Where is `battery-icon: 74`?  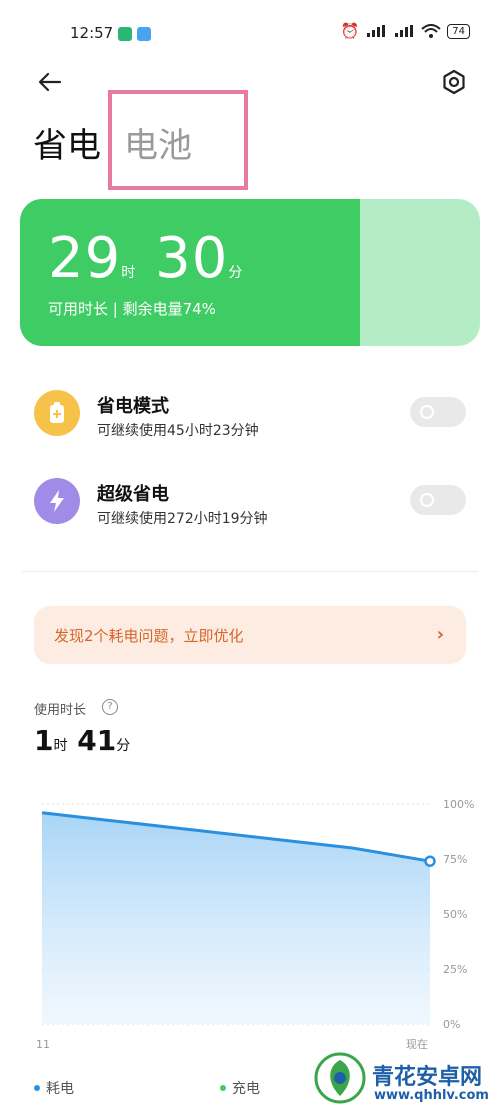 battery-icon: 74 is located at coordinates (458, 31).